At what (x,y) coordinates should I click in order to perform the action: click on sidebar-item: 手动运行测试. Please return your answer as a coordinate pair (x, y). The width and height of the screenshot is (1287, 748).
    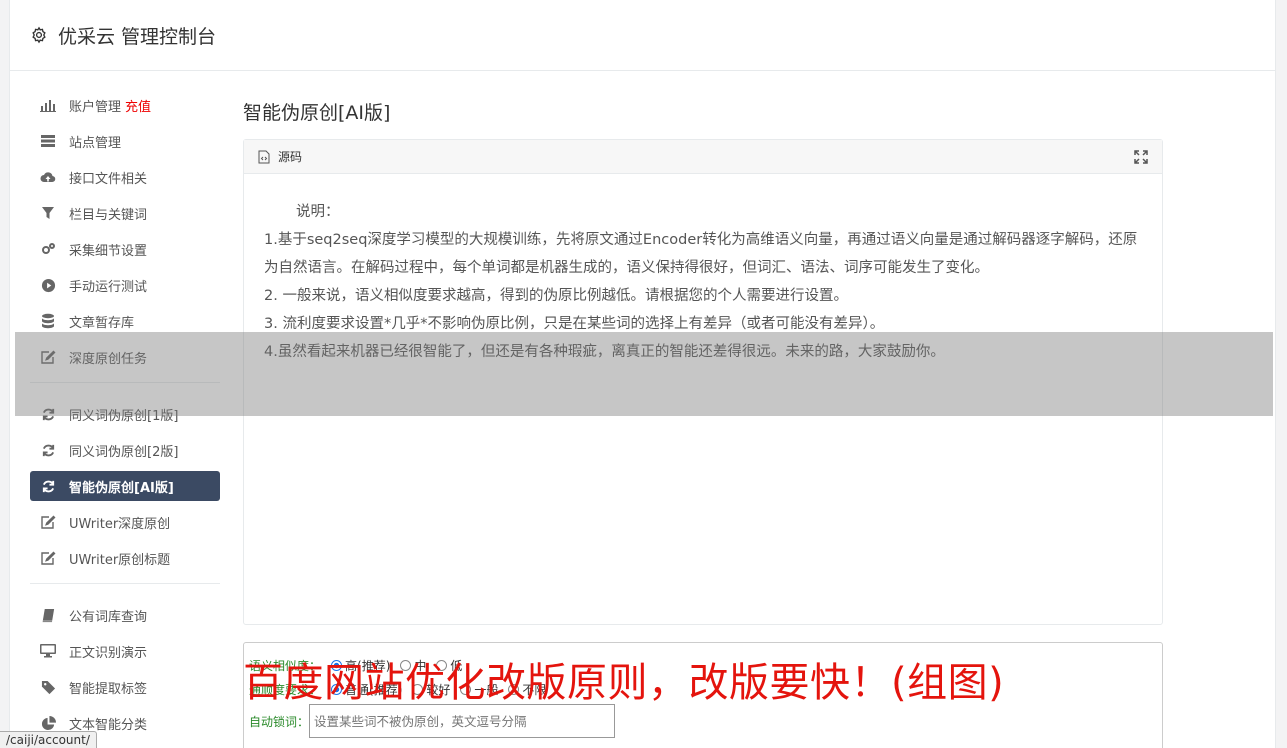
    Looking at the image, I should click on (125, 285).